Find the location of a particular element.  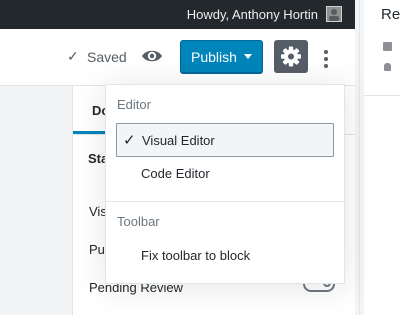

gear-icon is located at coordinates (291, 56).